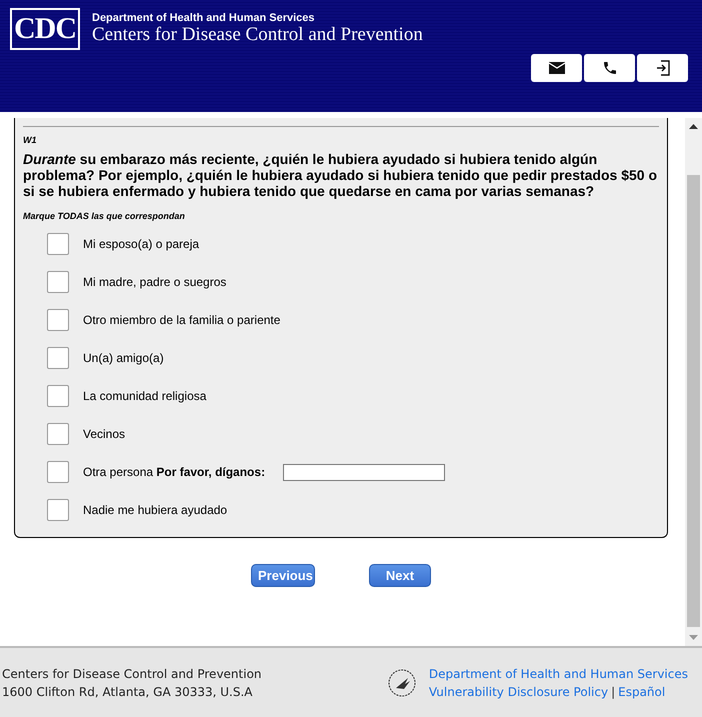 This screenshot has height=717, width=702. Describe the element at coordinates (518, 691) in the screenshot. I see `disclosure-link: Vulnerability Disclosure Policy` at that location.